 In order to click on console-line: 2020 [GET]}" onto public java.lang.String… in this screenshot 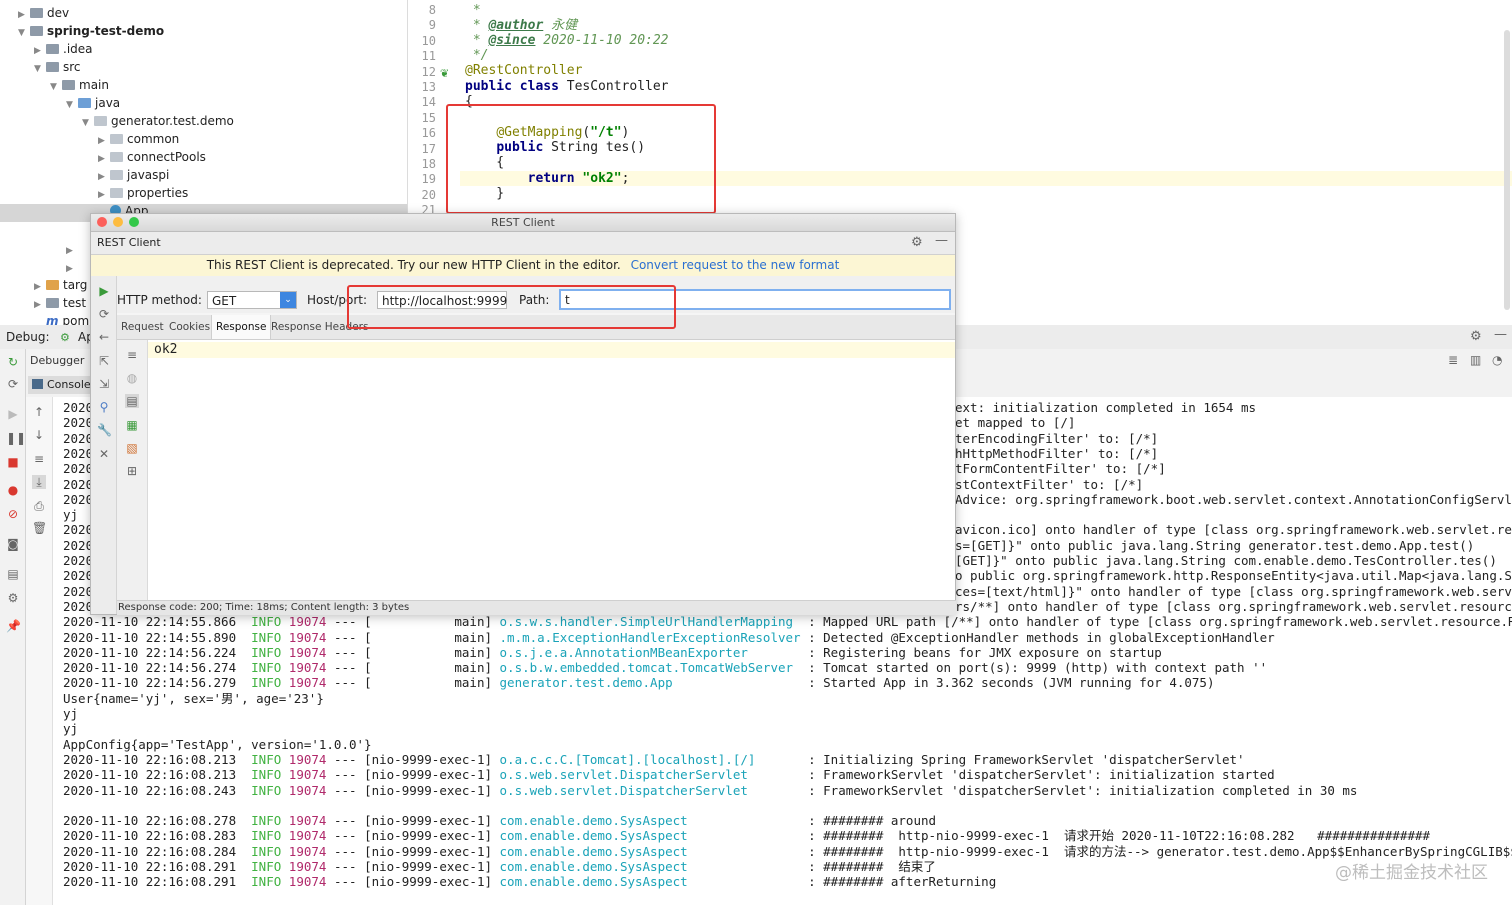, I will do `click(780, 560)`.